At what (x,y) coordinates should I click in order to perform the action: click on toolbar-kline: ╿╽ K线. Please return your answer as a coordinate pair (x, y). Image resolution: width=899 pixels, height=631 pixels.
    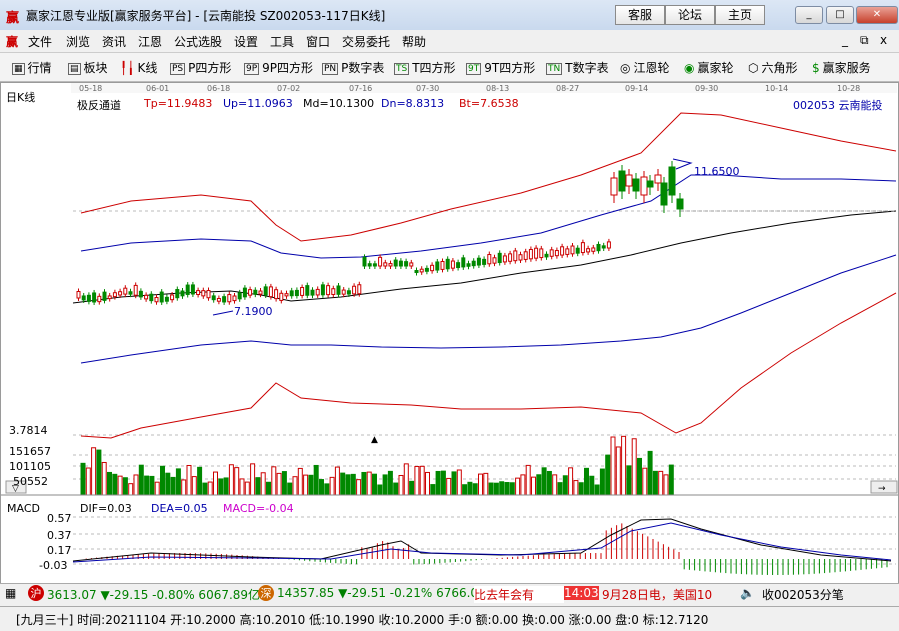
    Looking at the image, I should click on (138, 67).